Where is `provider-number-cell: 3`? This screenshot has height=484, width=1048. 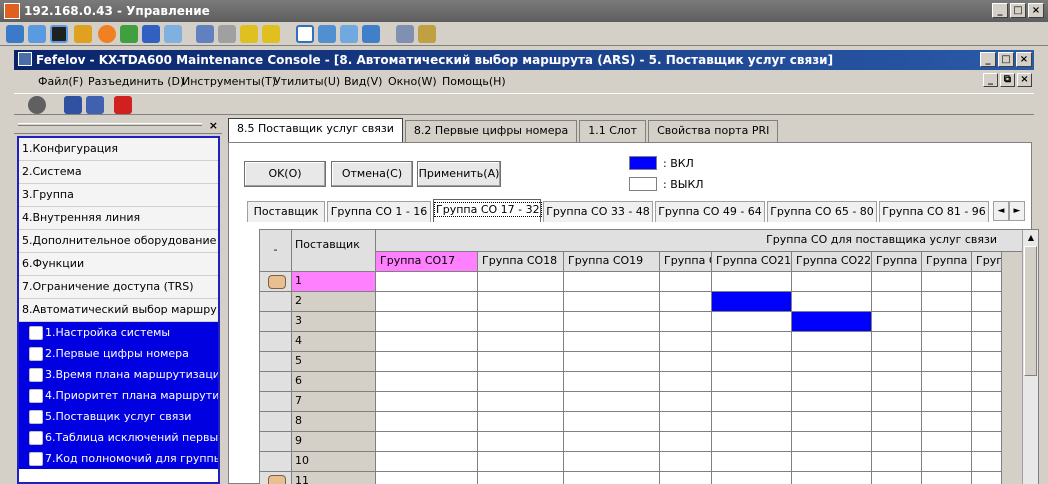
provider-number-cell: 3 is located at coordinates (334, 322).